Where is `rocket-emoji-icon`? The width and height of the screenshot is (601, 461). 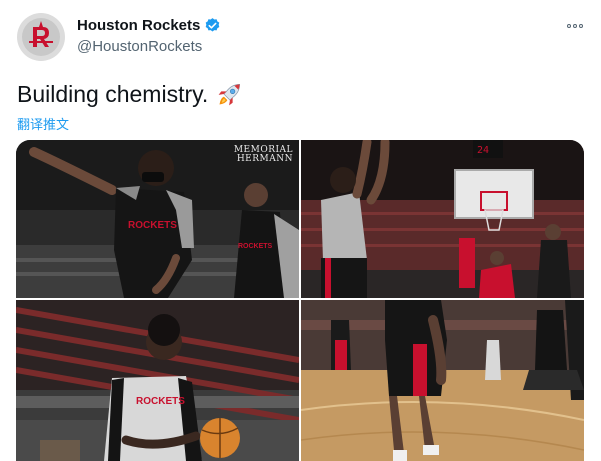 rocket-emoji-icon is located at coordinates (229, 95).